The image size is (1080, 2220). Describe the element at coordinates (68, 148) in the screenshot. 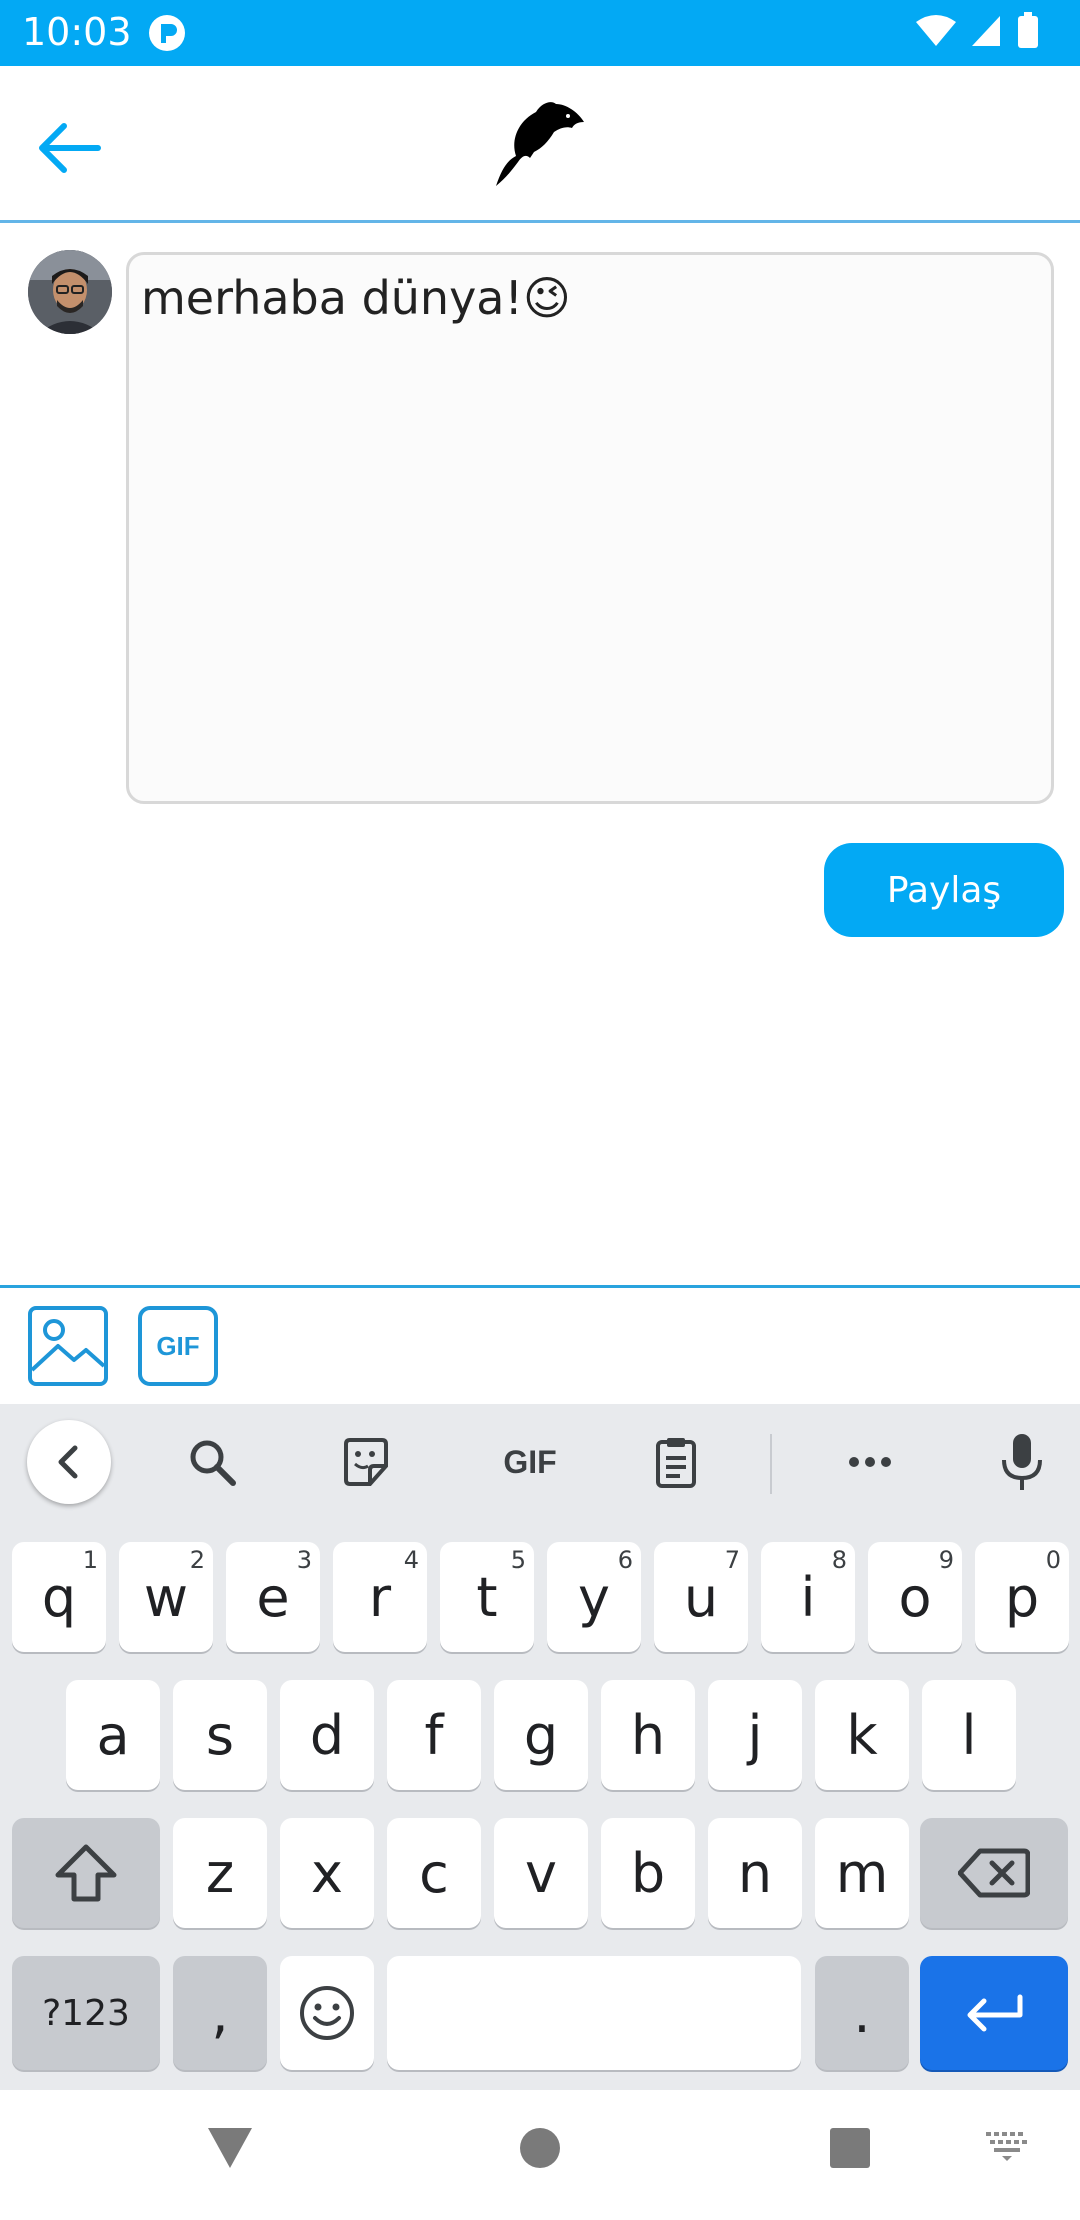

I see `back-arrow-icon` at that location.